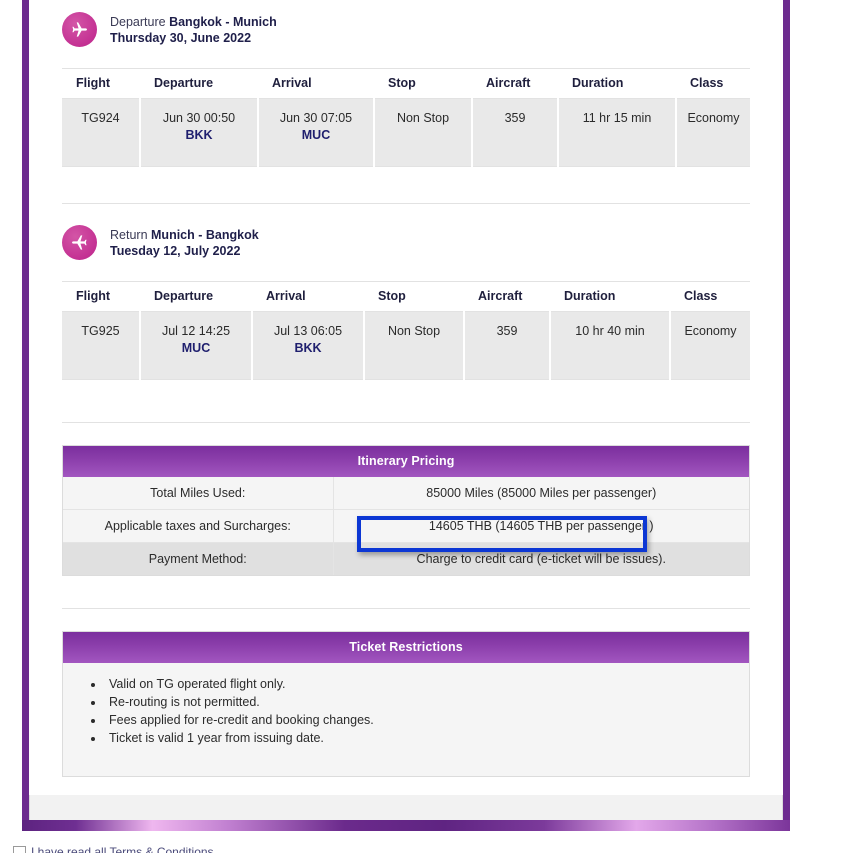 This screenshot has height=853, width=866. What do you see at coordinates (406, 825) in the screenshot?
I see `card-footer-gradient-bar` at bounding box center [406, 825].